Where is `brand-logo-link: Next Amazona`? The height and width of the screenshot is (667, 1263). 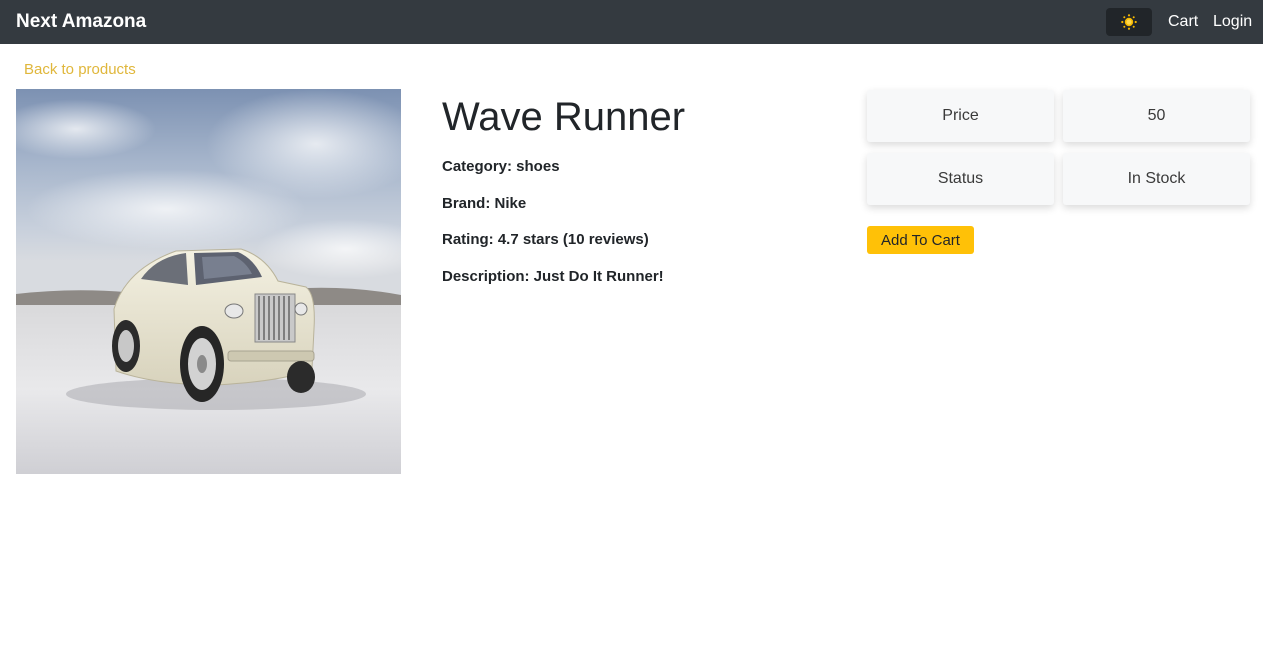 brand-logo-link: Next Amazona is located at coordinates (81, 22).